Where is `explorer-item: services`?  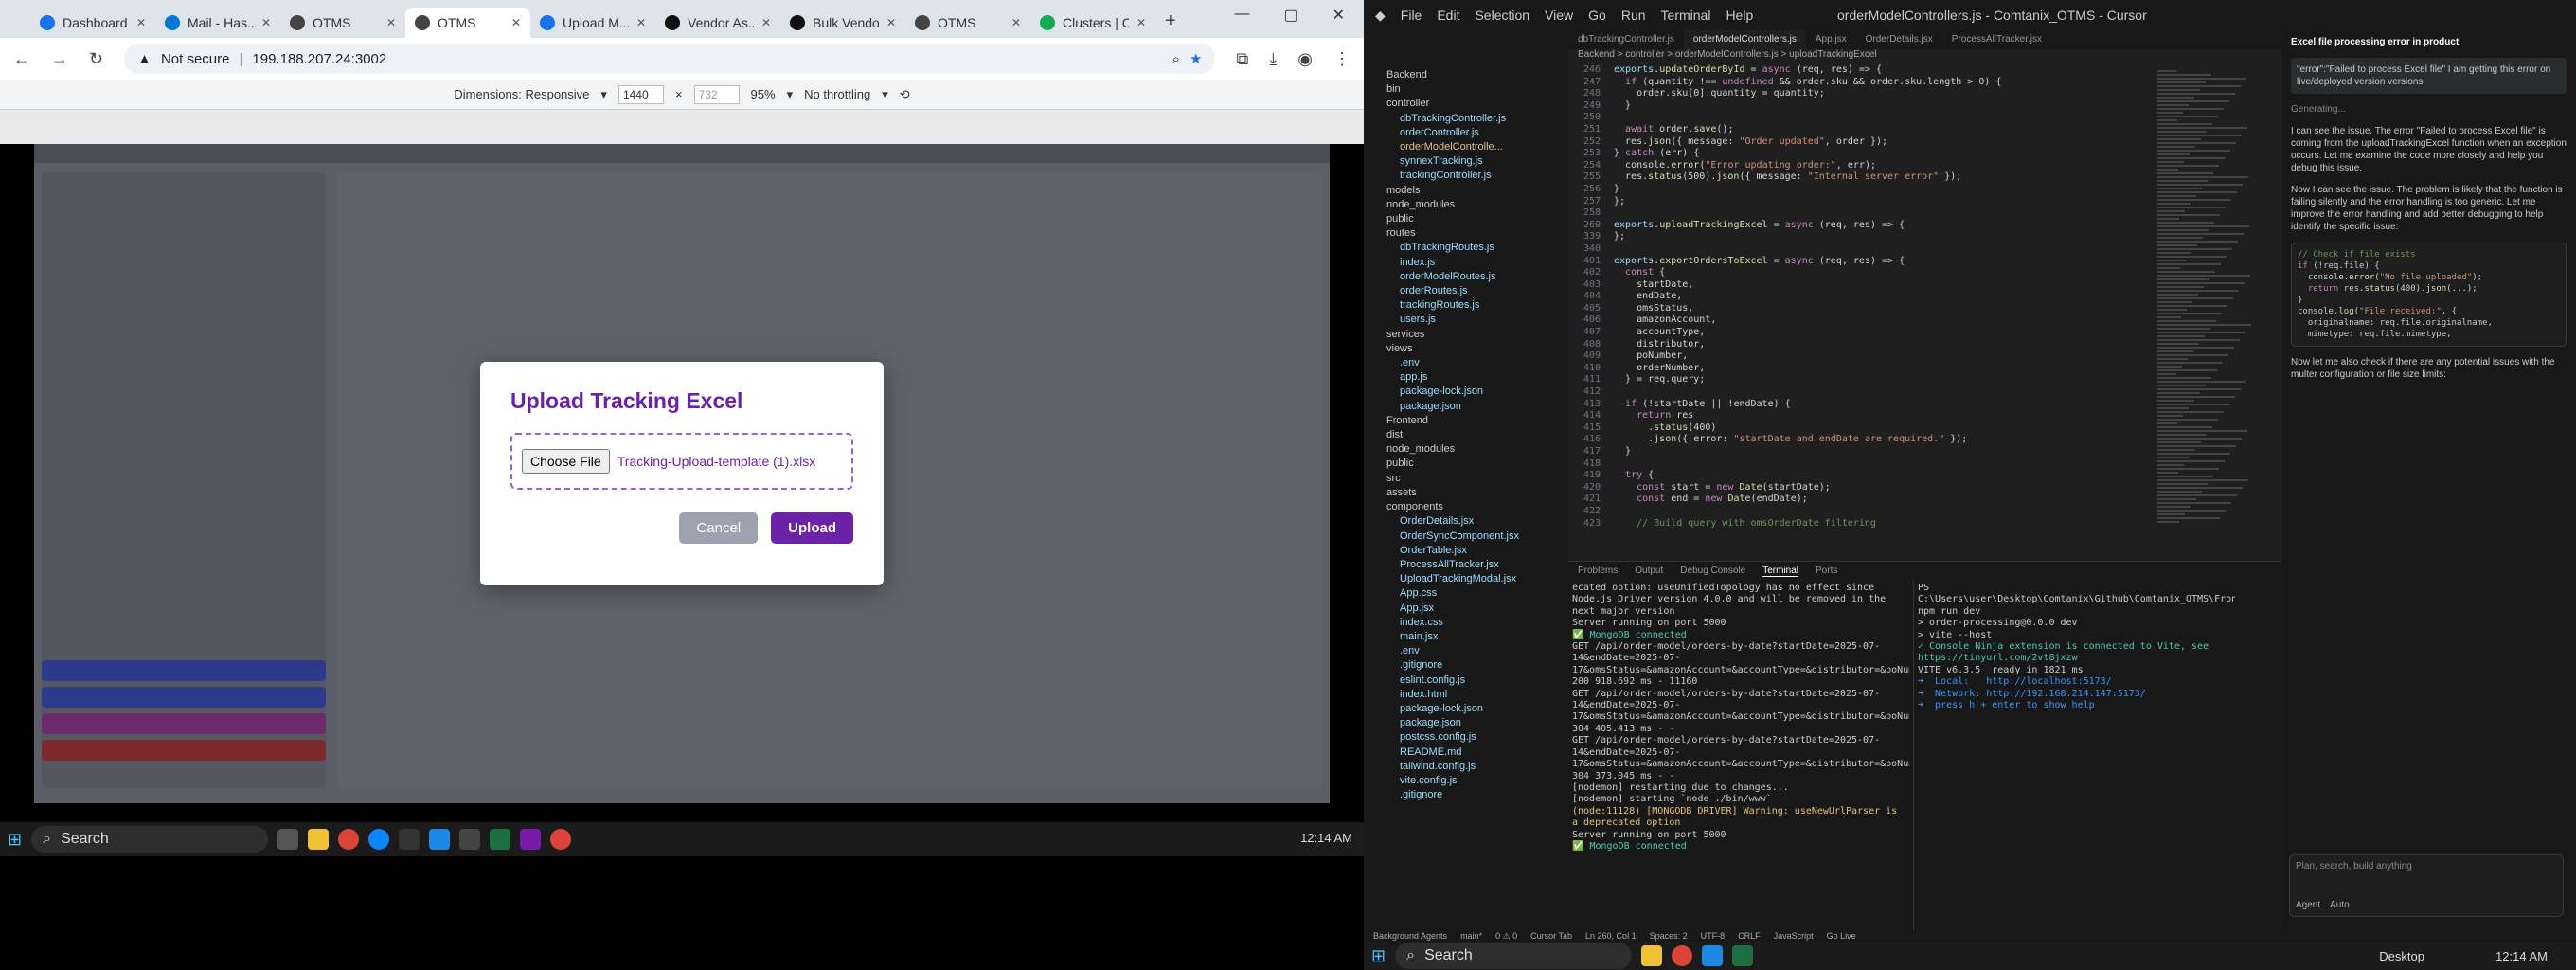
explorer-item: services is located at coordinates (1473, 335).